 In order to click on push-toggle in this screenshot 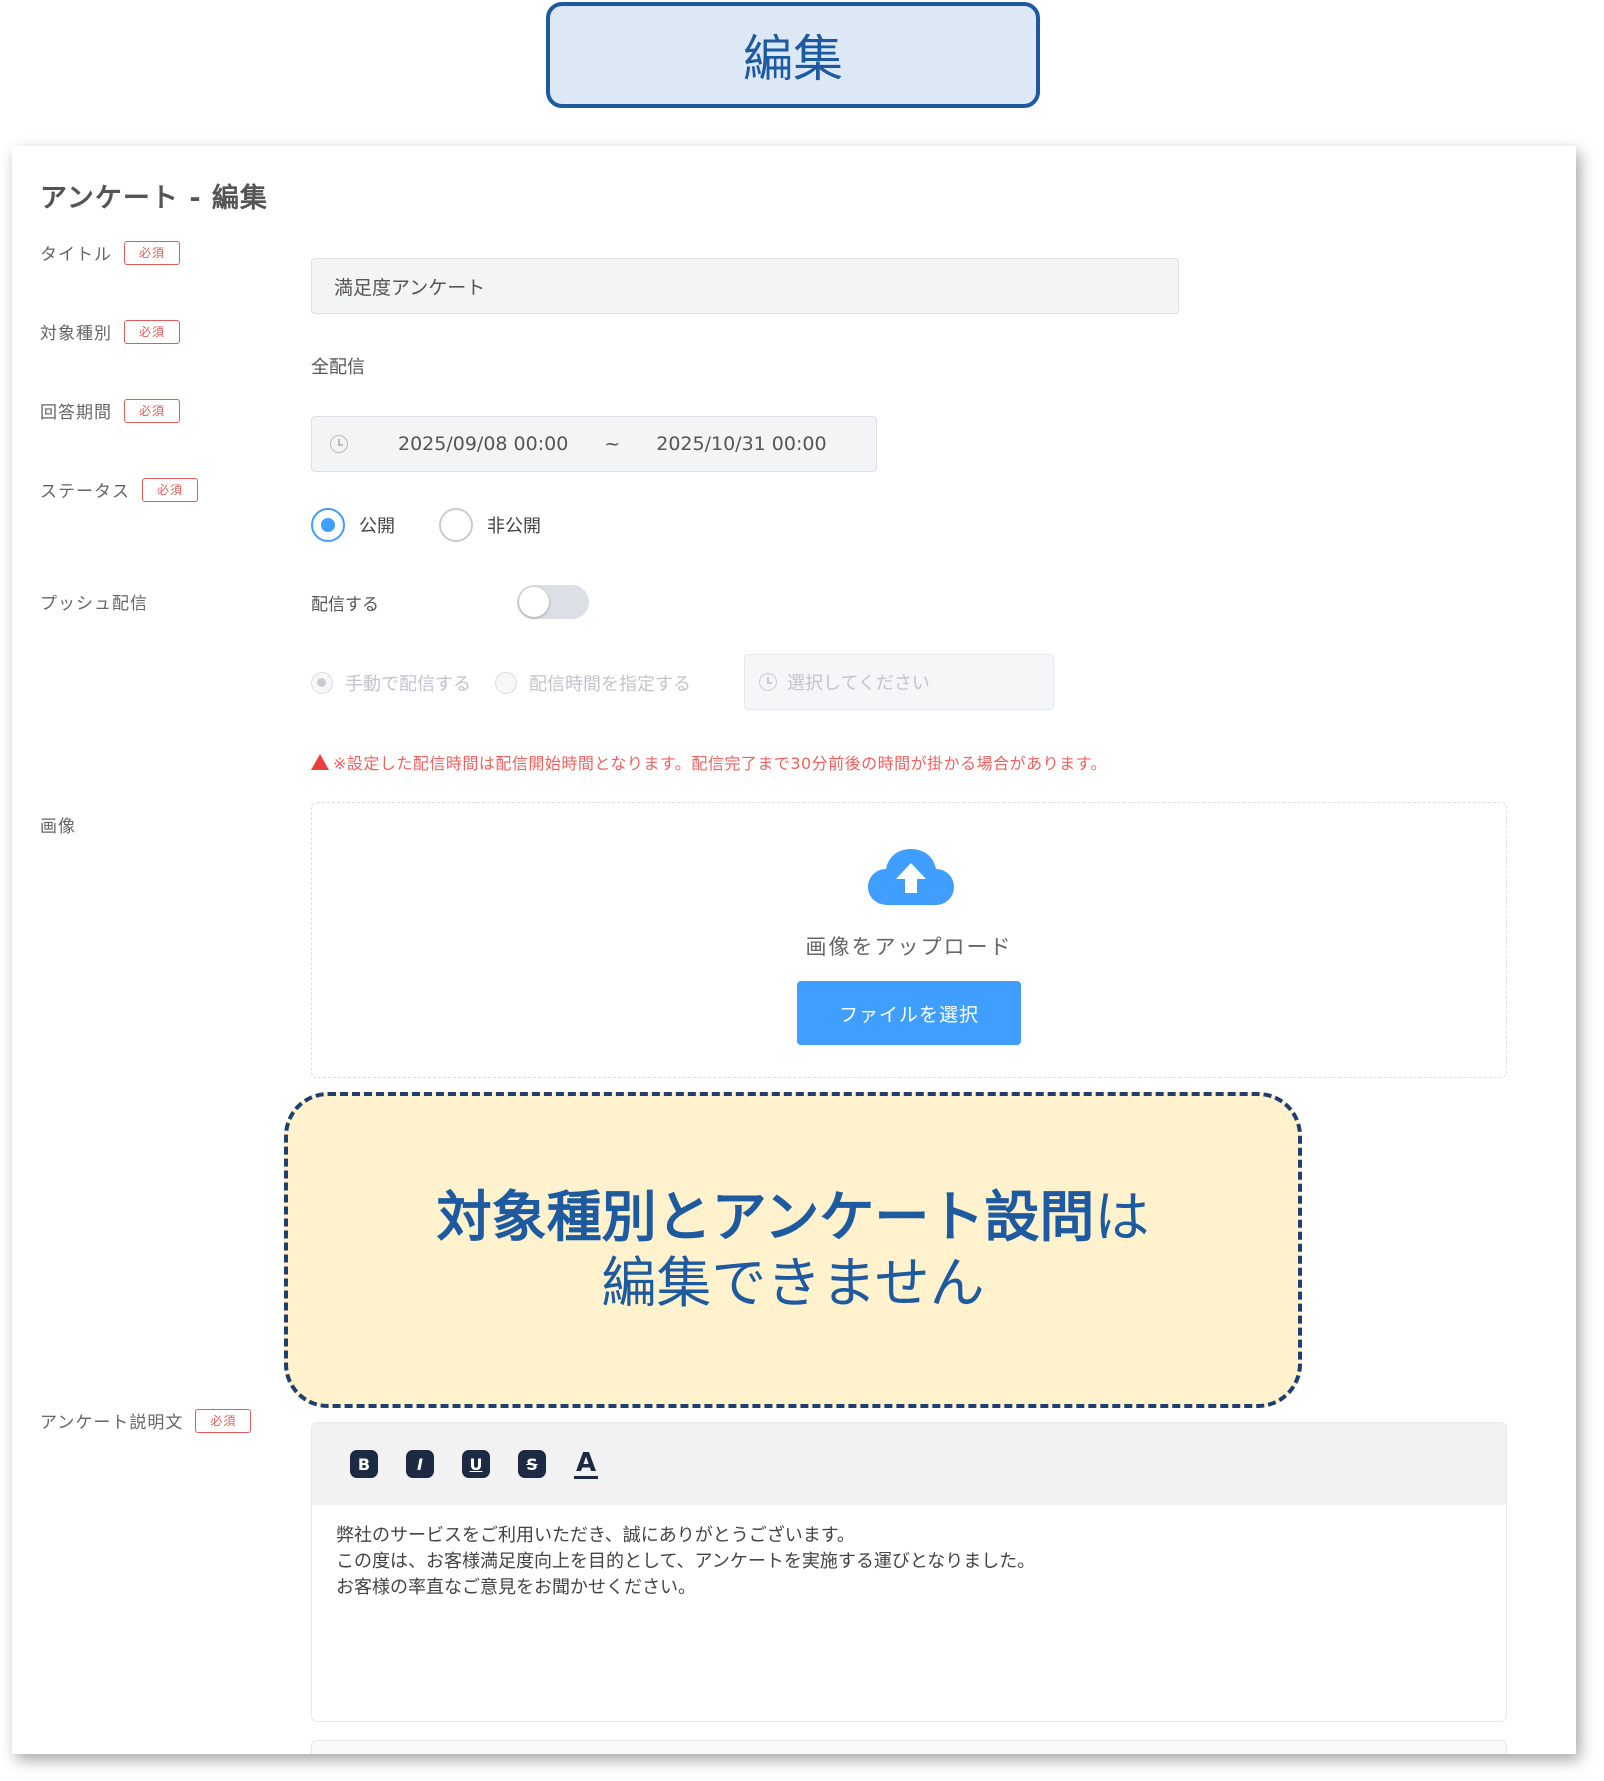, I will do `click(553, 602)`.